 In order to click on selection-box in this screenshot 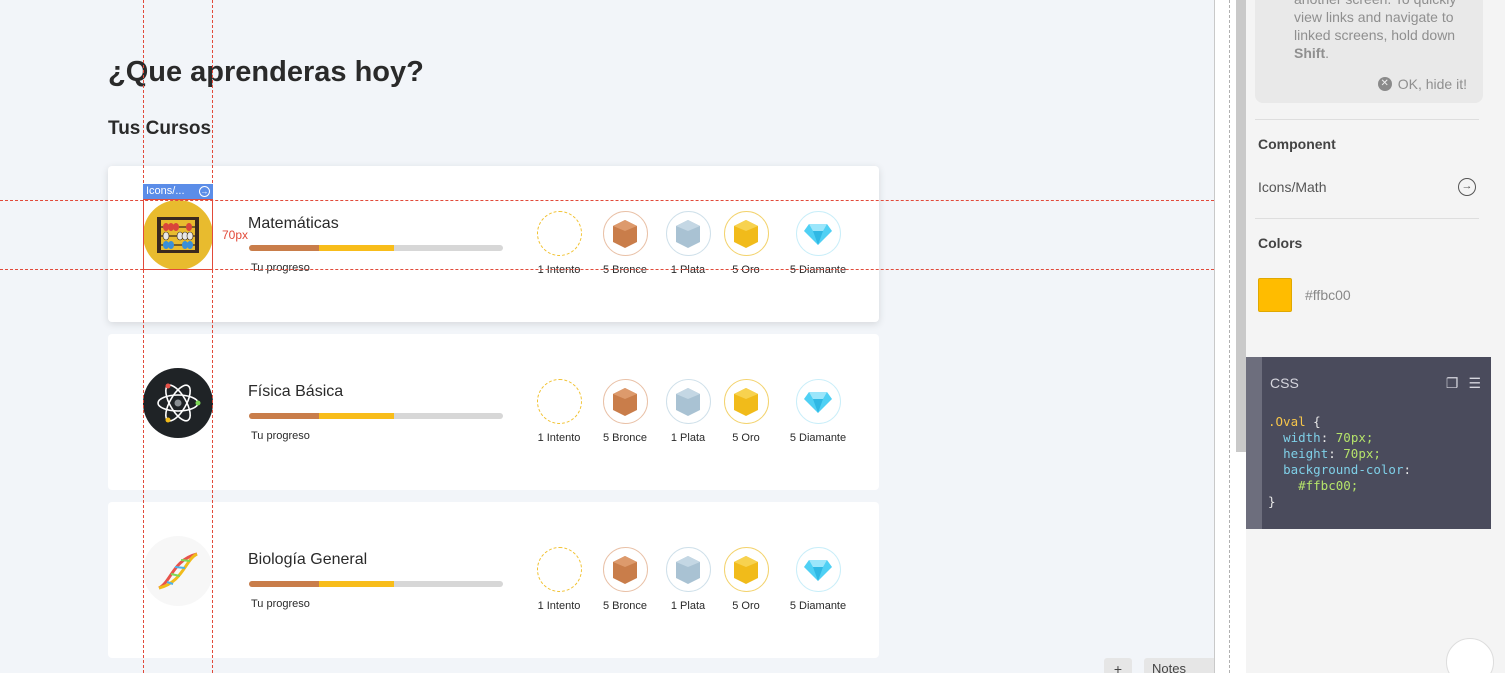, I will do `click(178, 234)`.